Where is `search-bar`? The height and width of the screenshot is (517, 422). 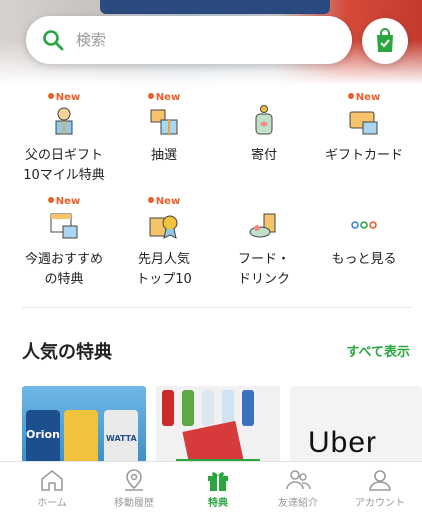 search-bar is located at coordinates (189, 40).